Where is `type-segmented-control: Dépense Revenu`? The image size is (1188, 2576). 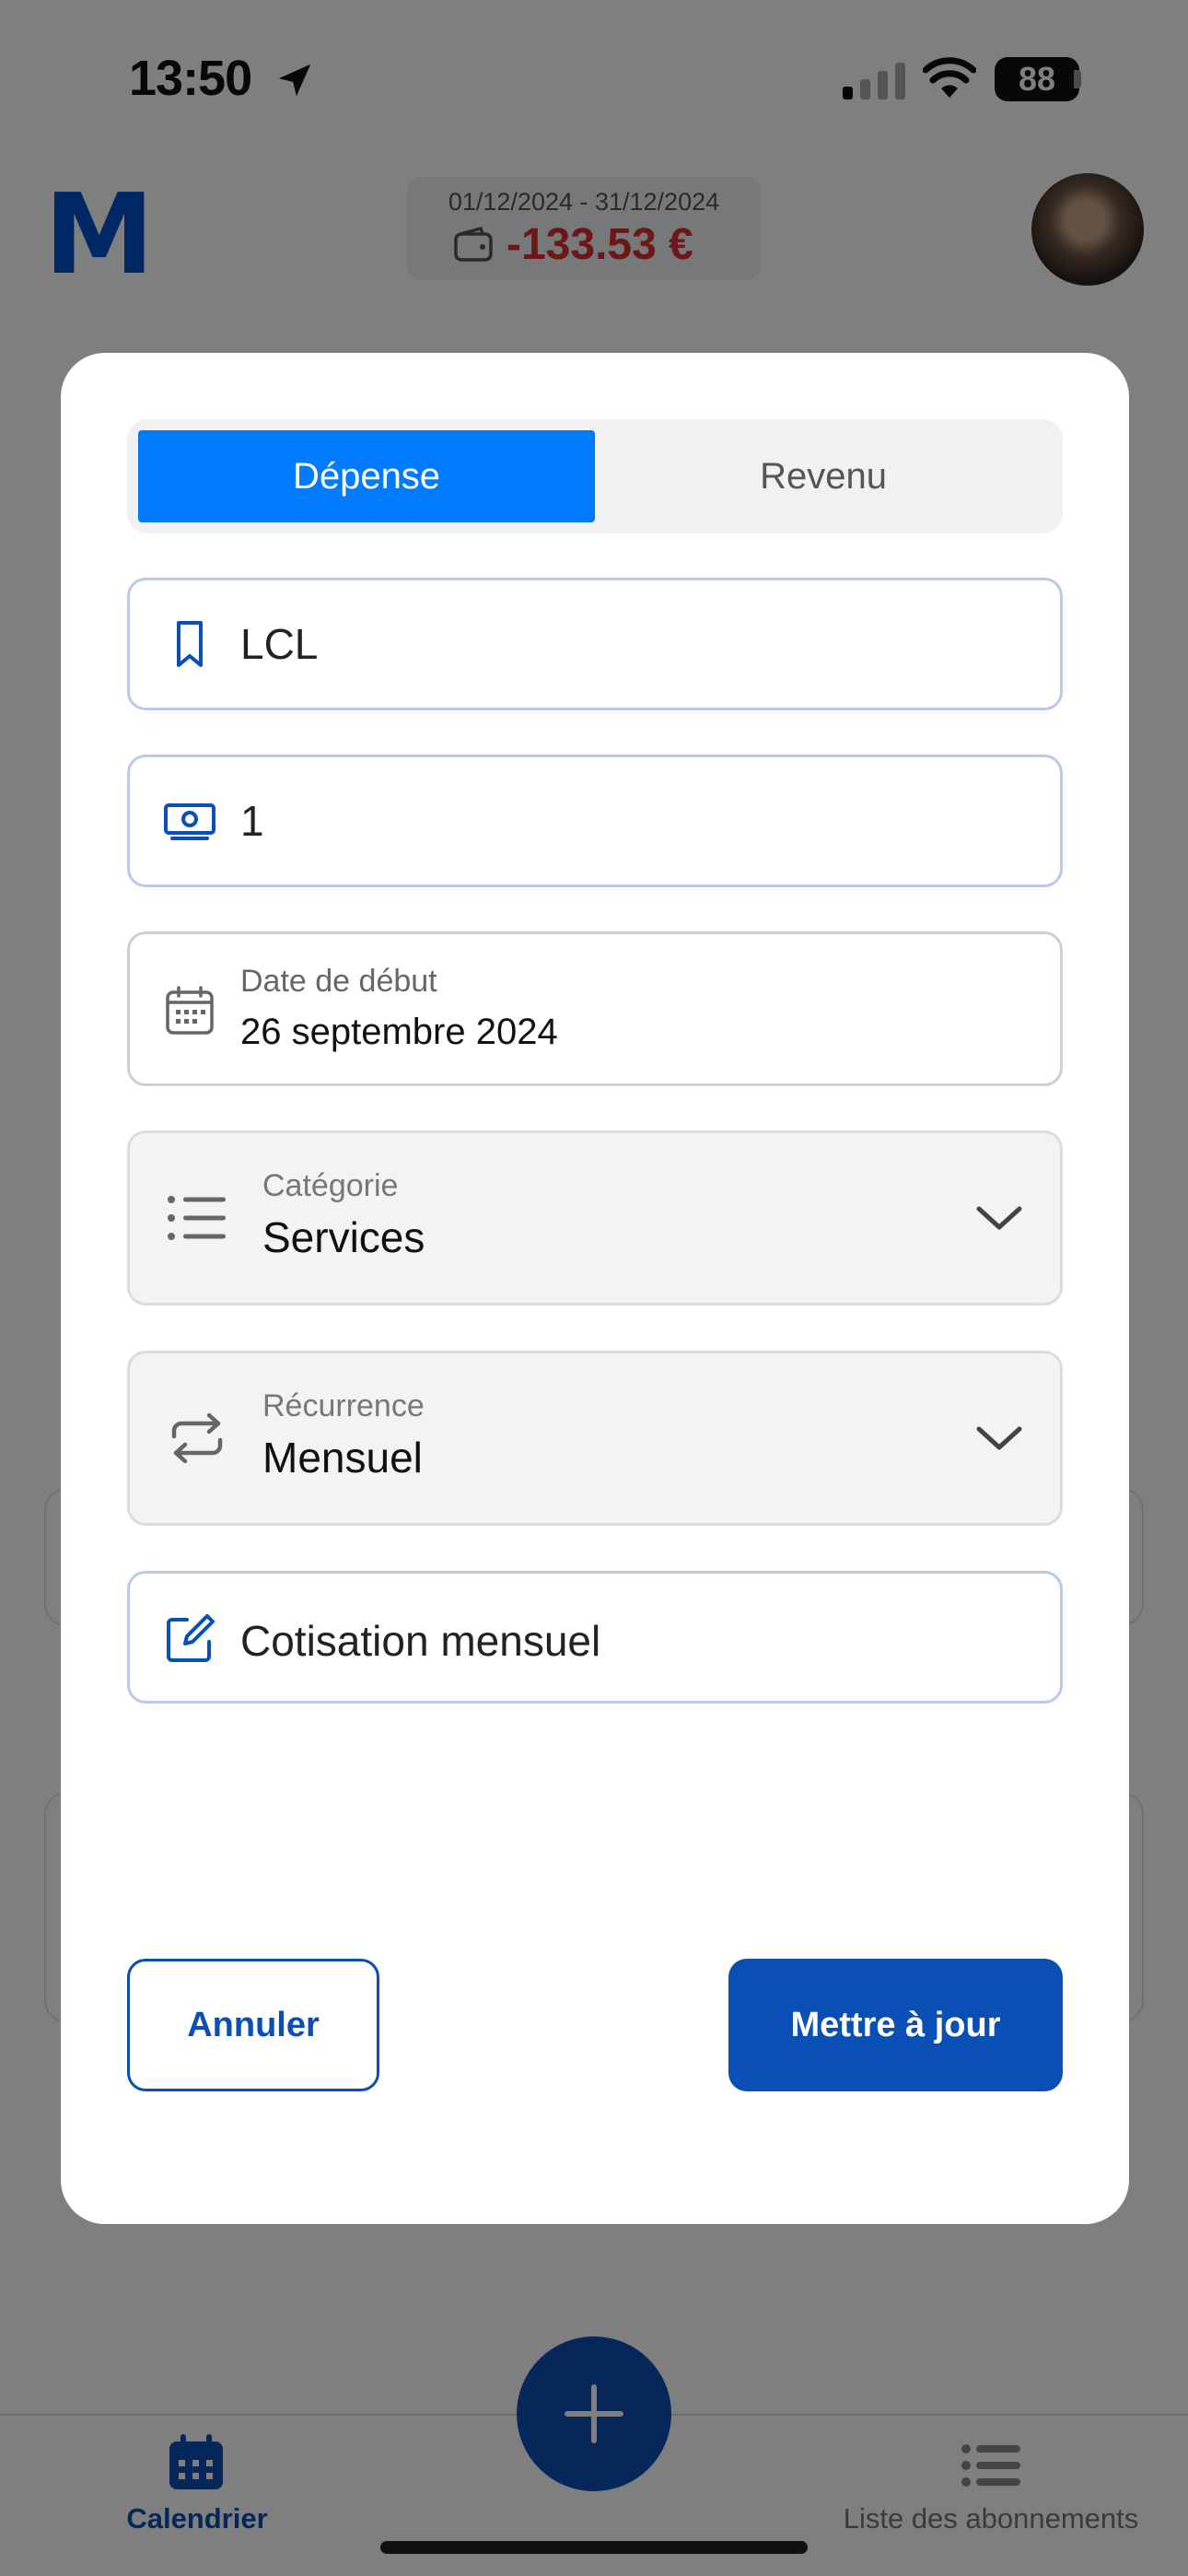
type-segmented-control: Dépense Revenu is located at coordinates (595, 476).